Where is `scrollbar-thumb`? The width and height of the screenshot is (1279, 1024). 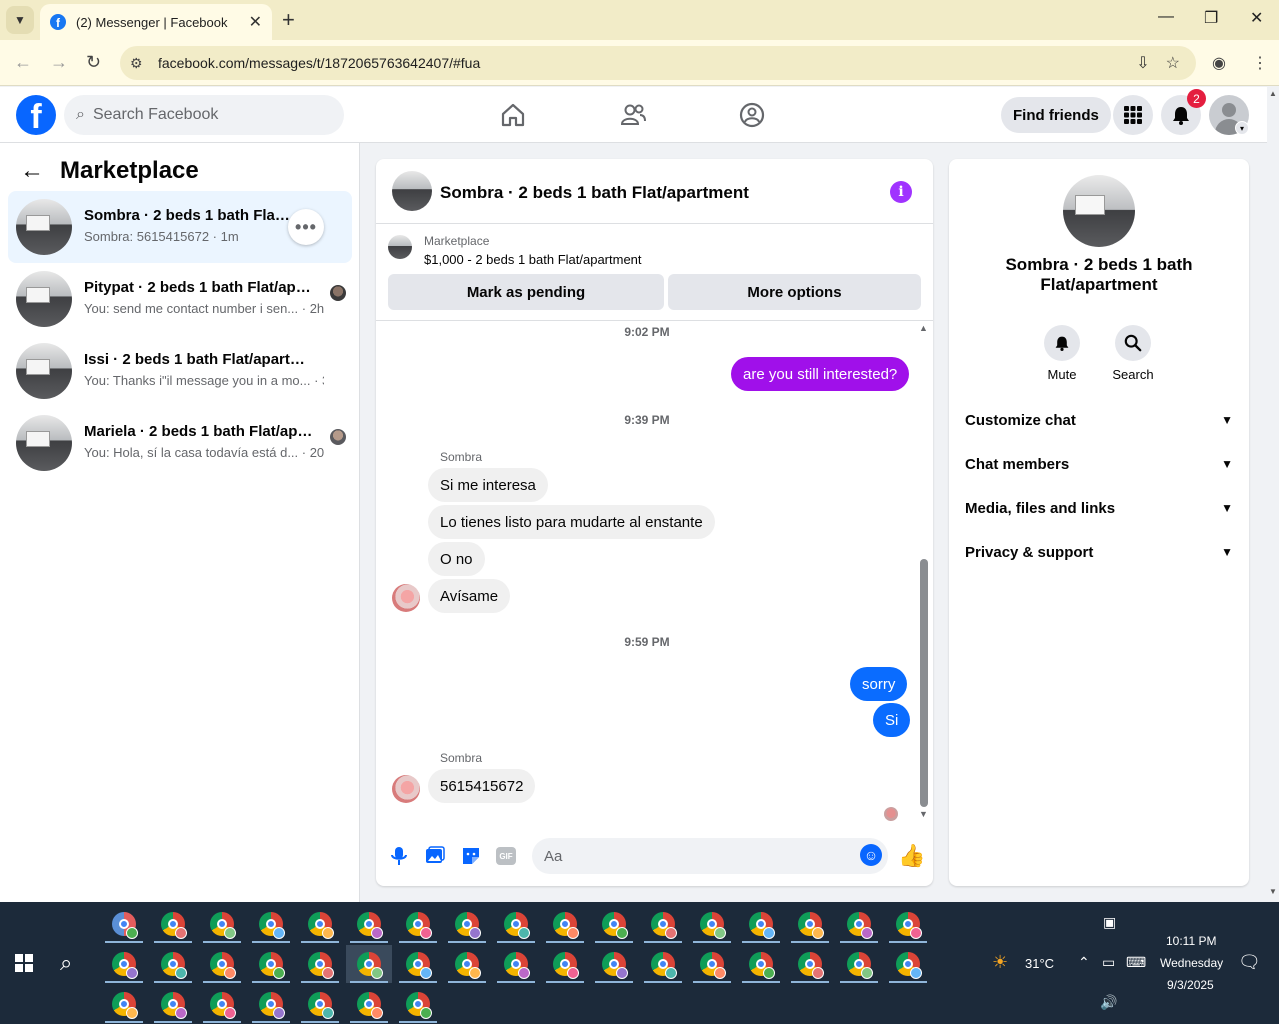 scrollbar-thumb is located at coordinates (924, 683).